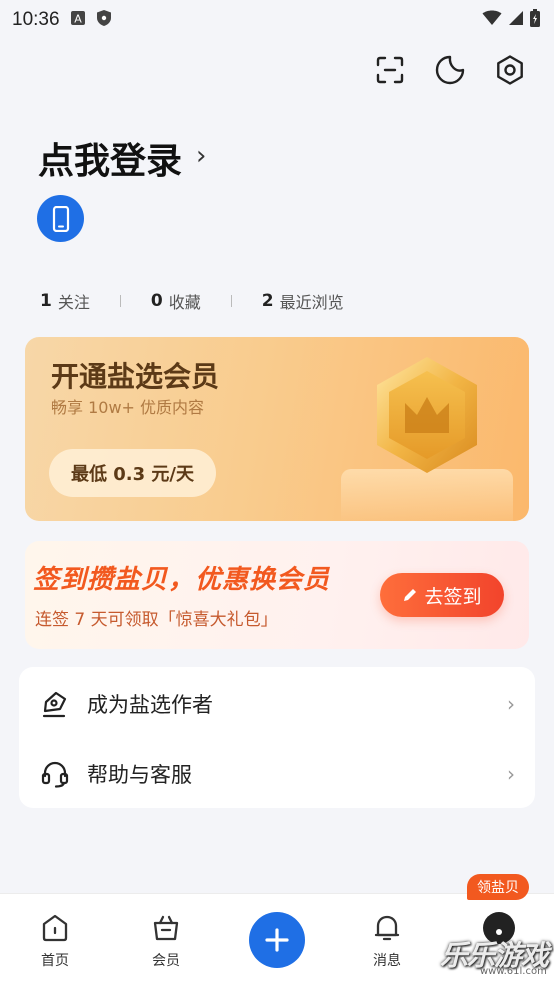  I want to click on signin-button-label: 去签到, so click(453, 596).